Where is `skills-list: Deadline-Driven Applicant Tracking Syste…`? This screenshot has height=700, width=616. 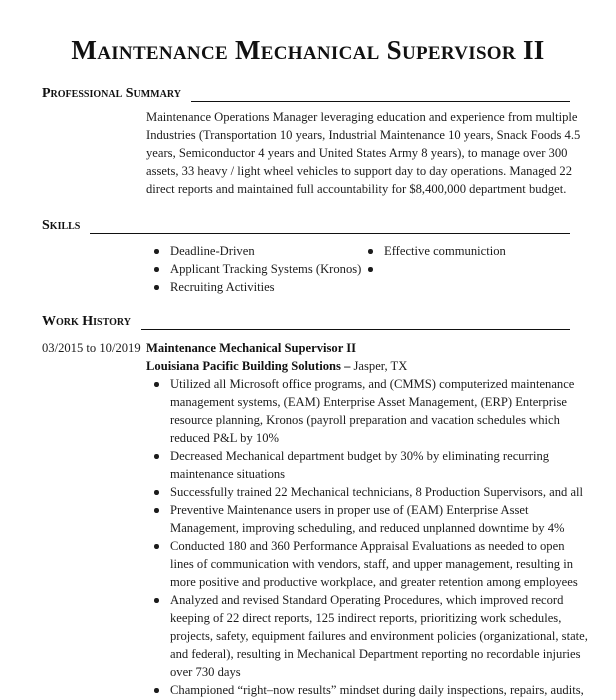 skills-list: Deadline-Driven Applicant Tracking Syste… is located at coordinates (357, 269).